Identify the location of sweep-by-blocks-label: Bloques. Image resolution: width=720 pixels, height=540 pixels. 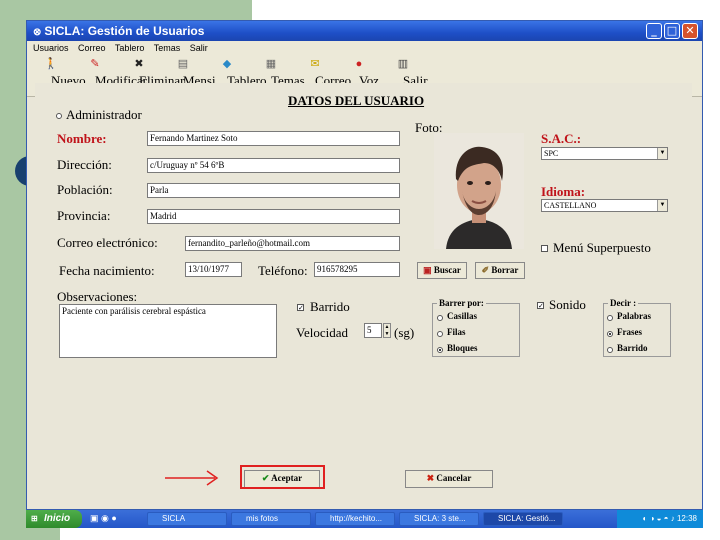
(462, 348).